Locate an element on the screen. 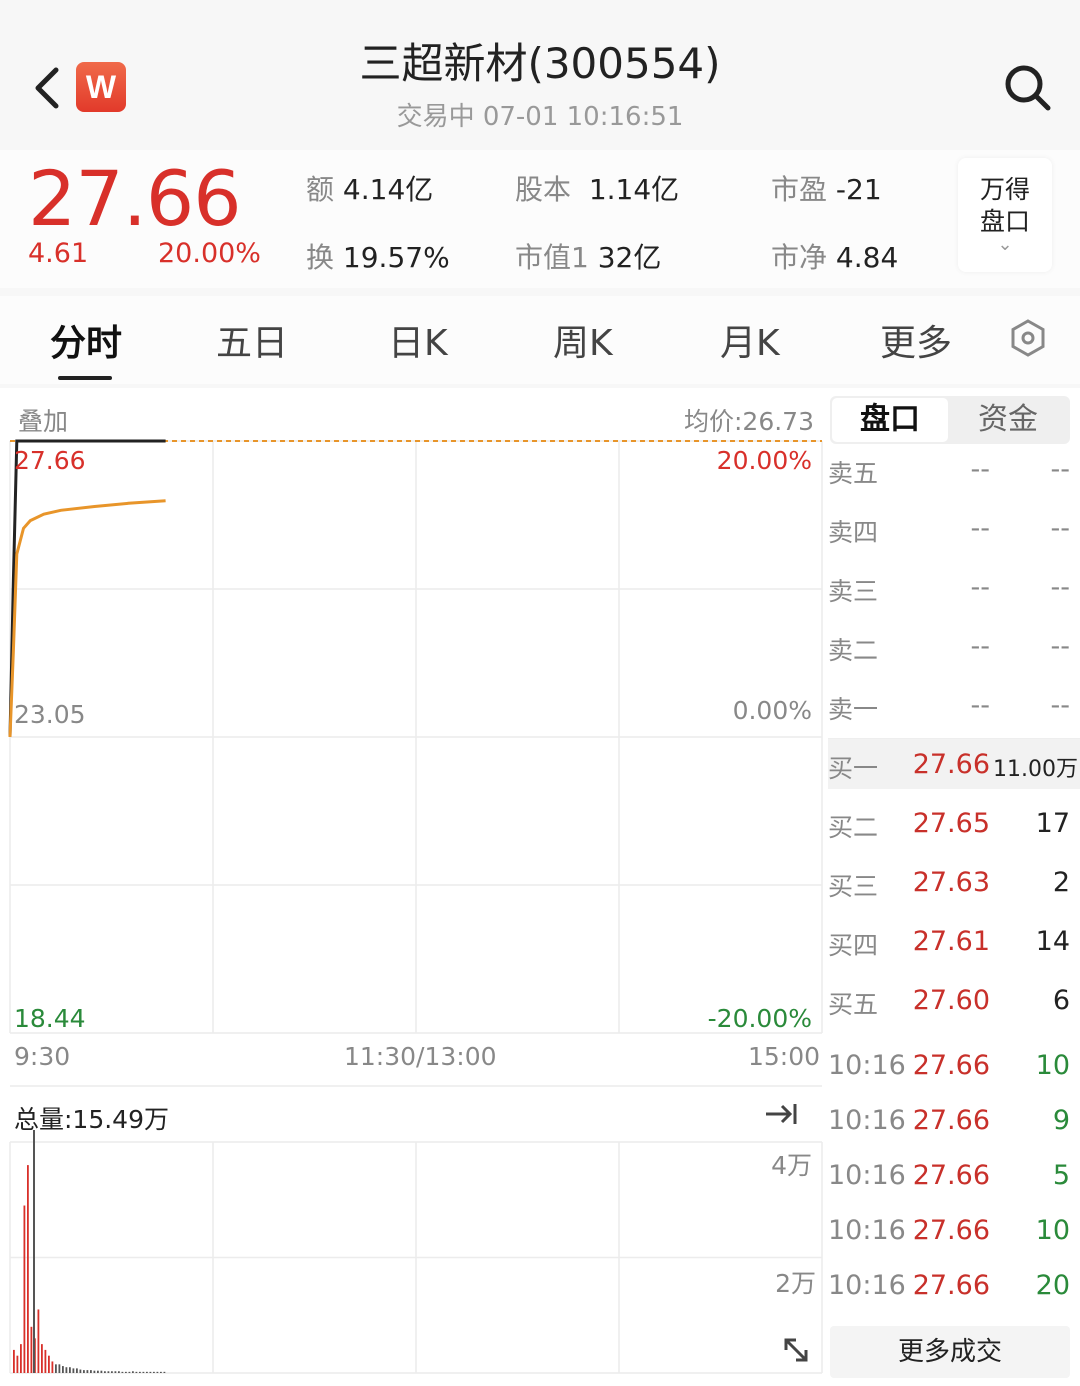 This screenshot has width=1080, height=1386. tick-volume: 5 is located at coordinates (1061, 1175).